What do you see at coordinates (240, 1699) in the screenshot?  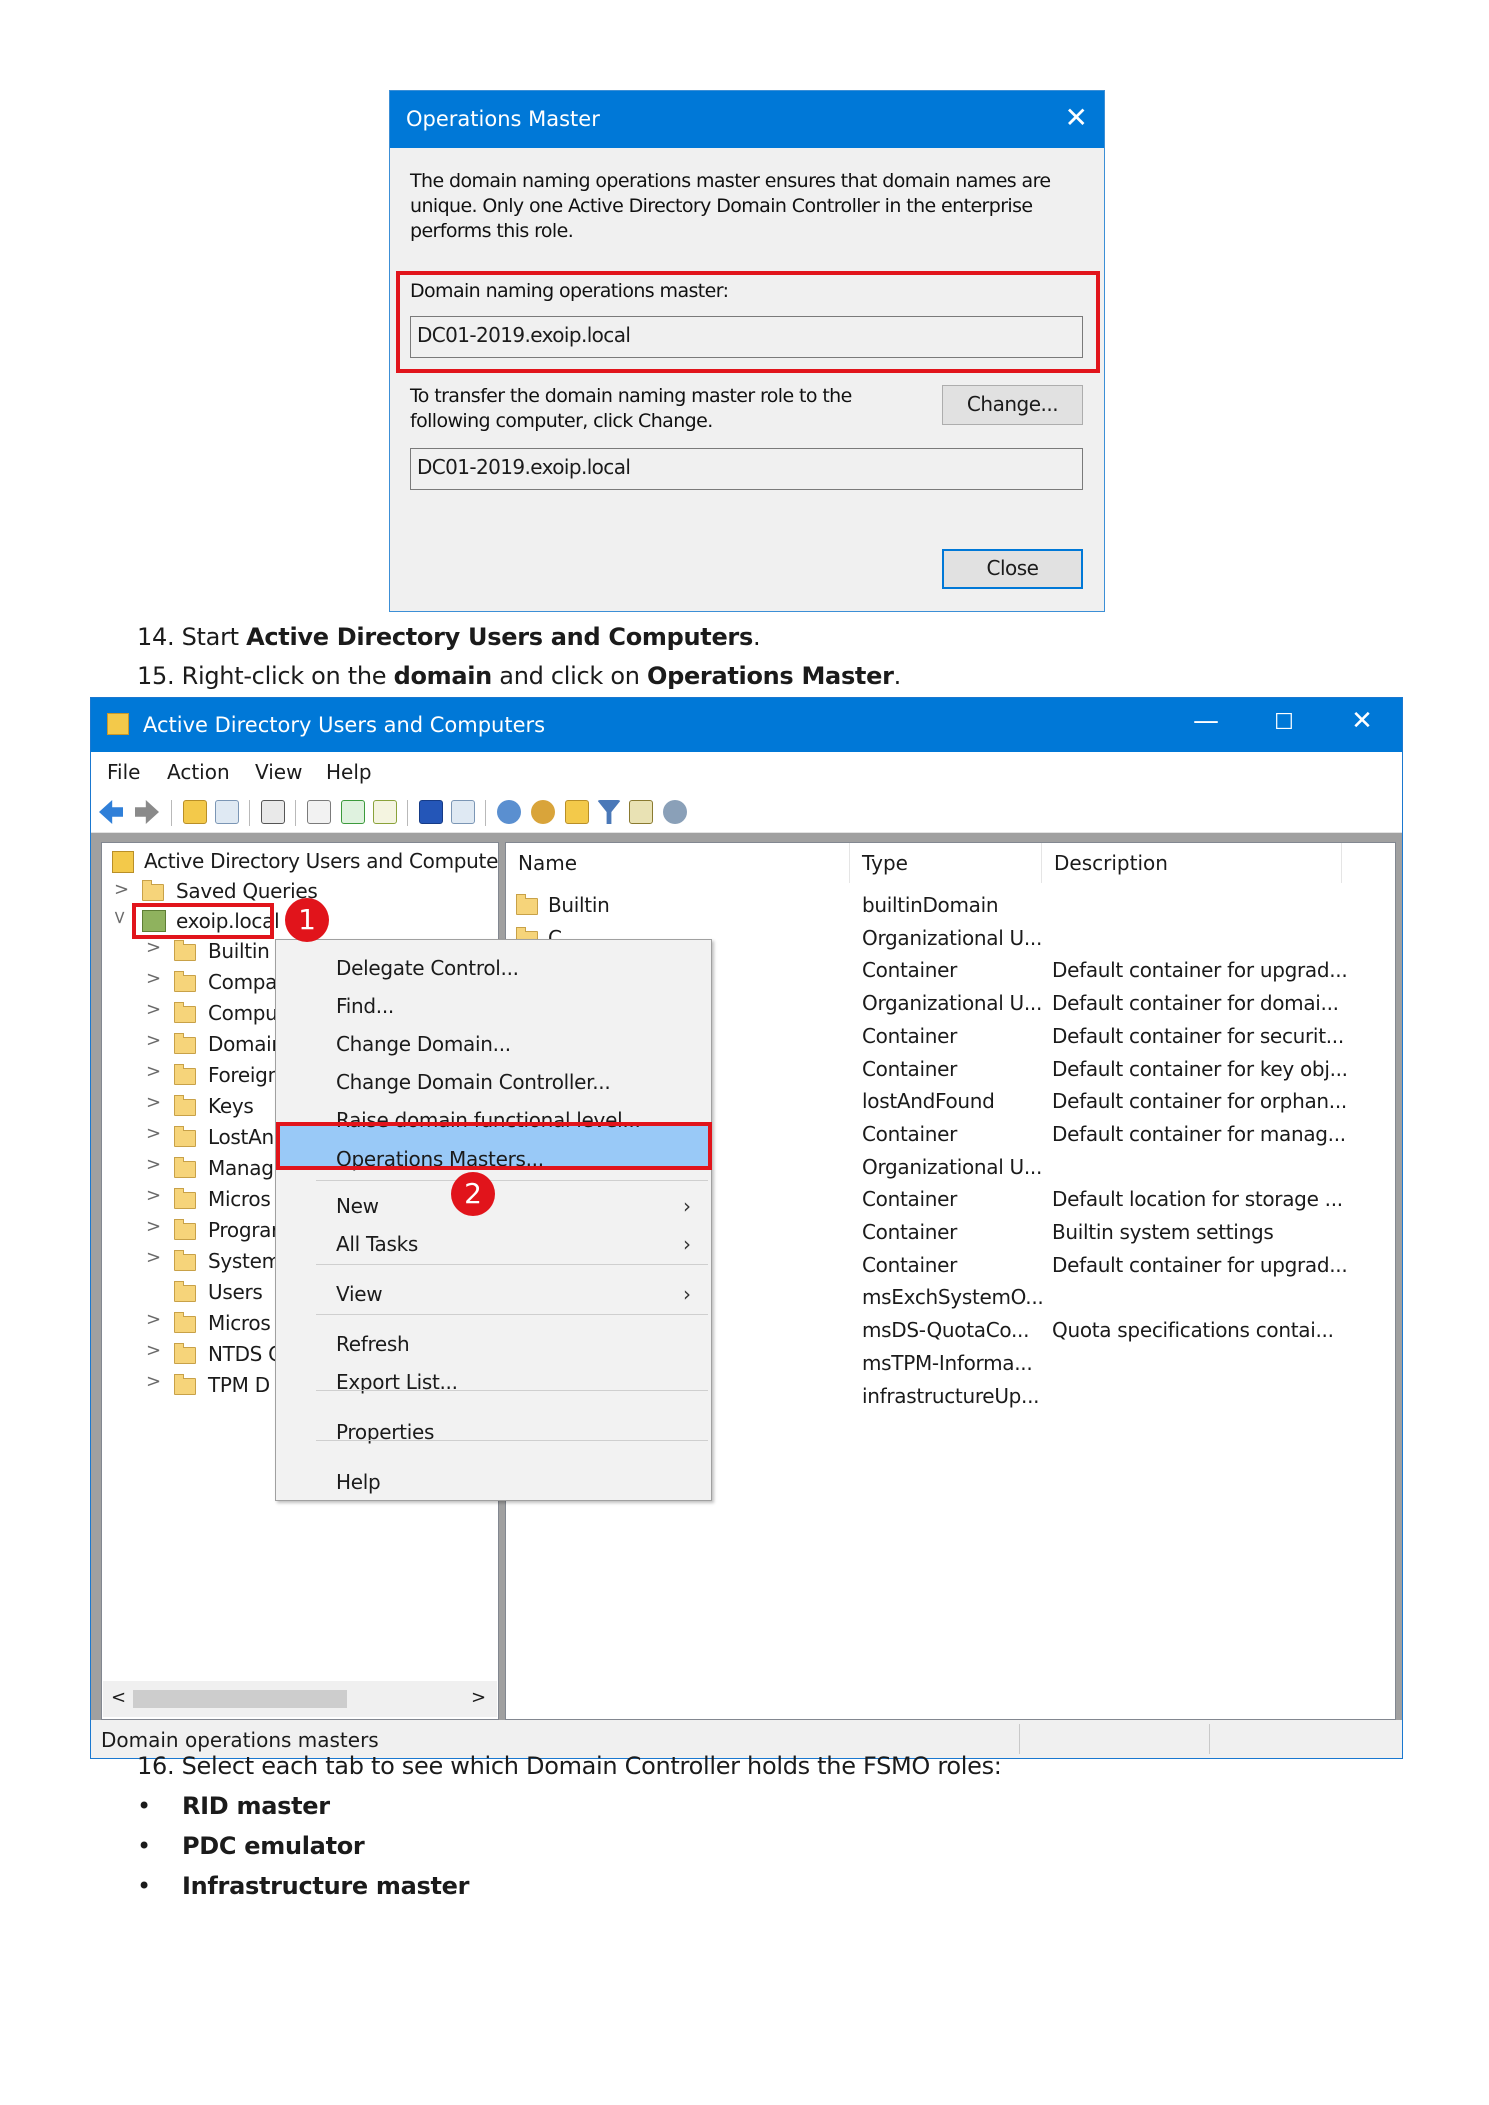 I see `scrollbar-thumb` at bounding box center [240, 1699].